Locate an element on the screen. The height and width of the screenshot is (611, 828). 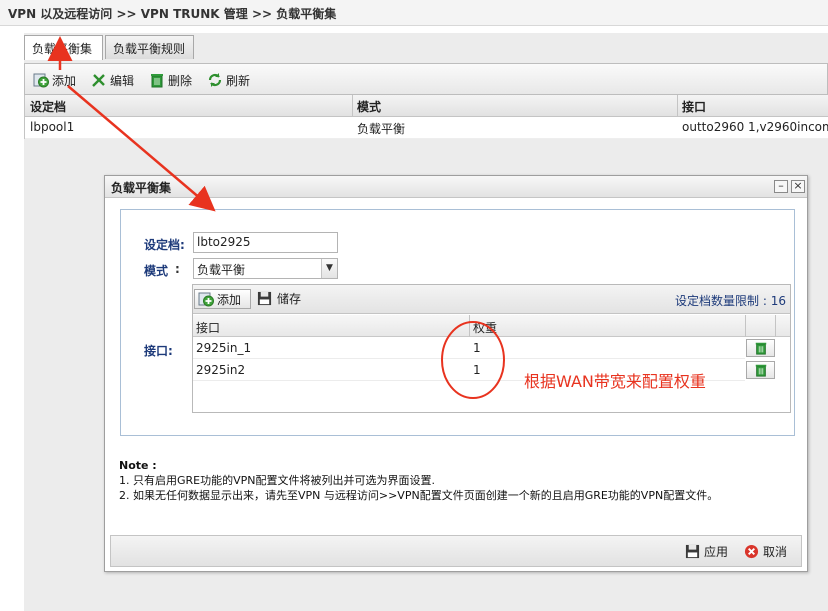
tab-load-balance-set: 负载平衡集 is located at coordinates (63, 47).